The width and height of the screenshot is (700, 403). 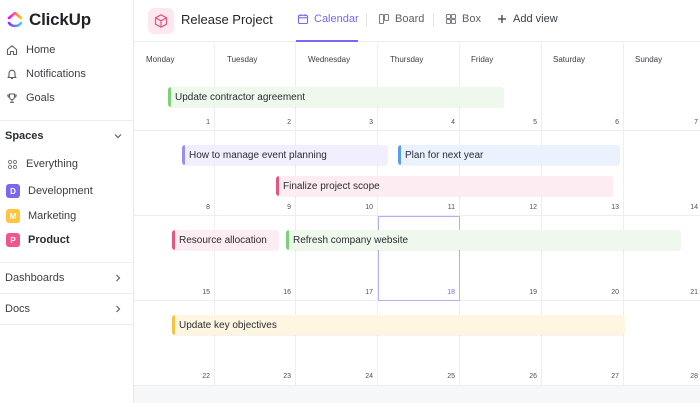 What do you see at coordinates (363, 376) in the screenshot?
I see `day-number: 24` at bounding box center [363, 376].